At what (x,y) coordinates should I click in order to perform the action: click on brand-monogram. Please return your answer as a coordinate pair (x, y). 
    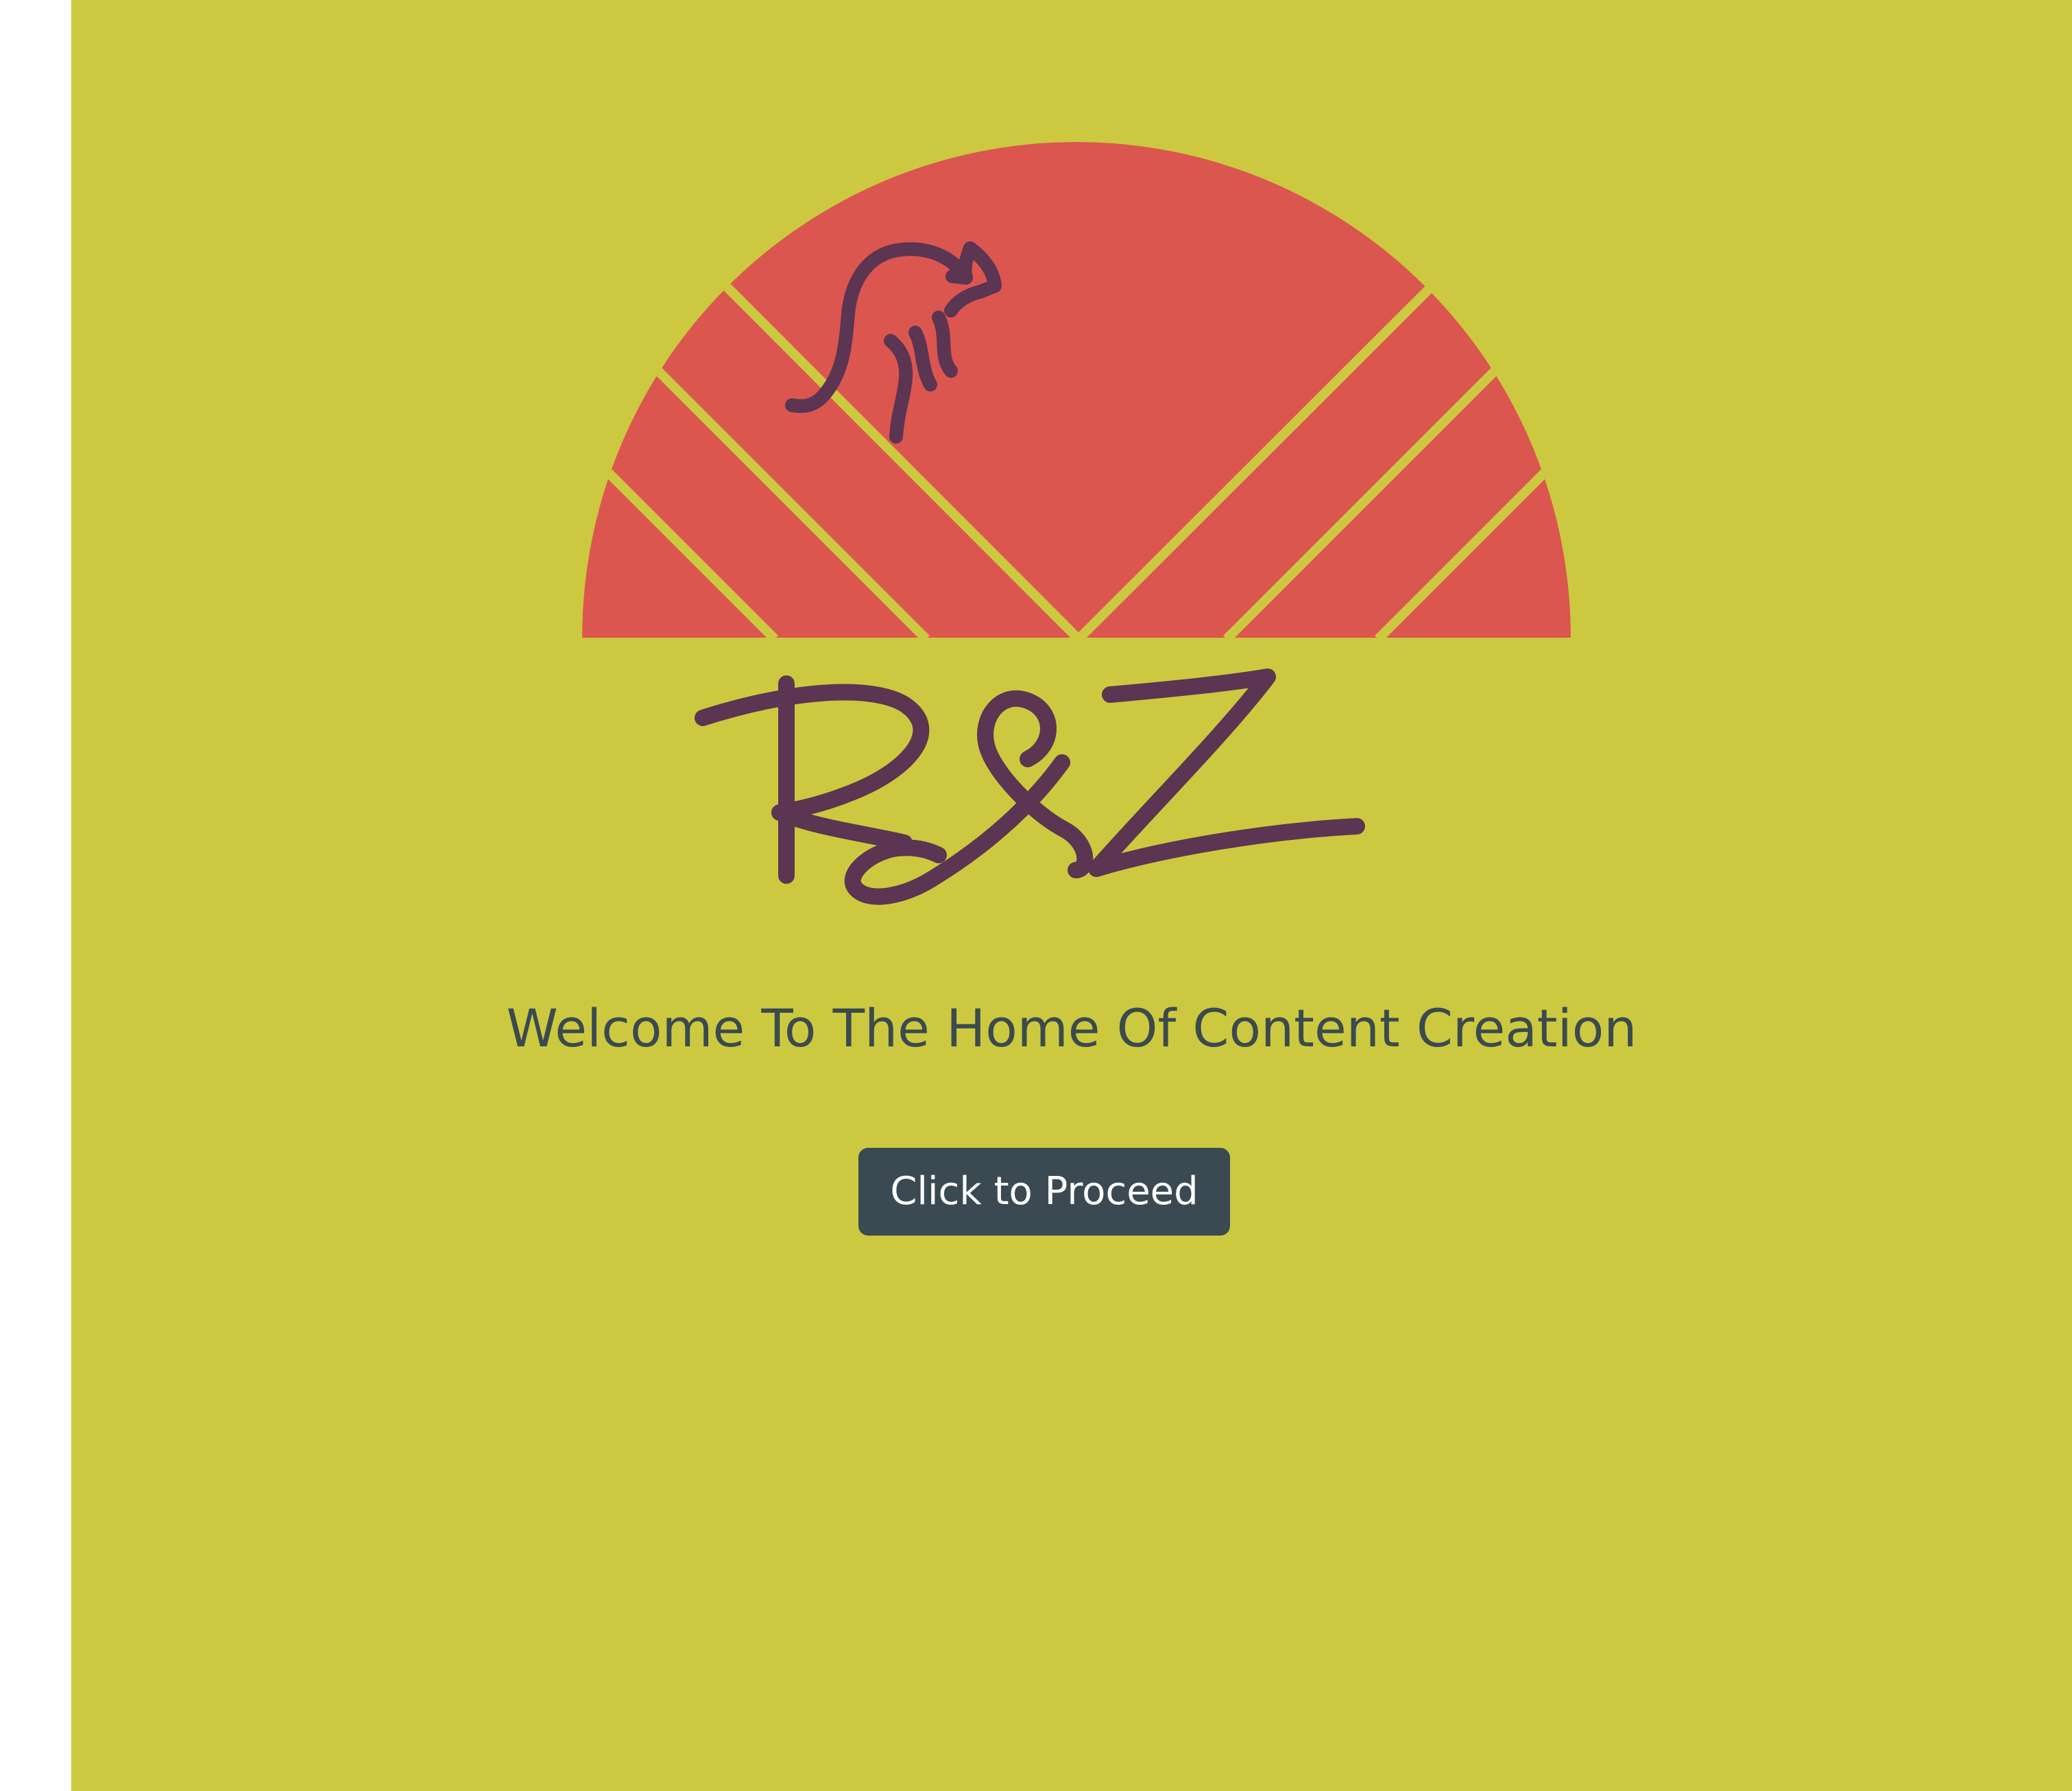
    Looking at the image, I should click on (1030, 787).